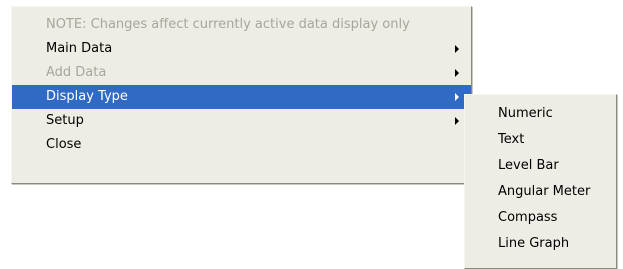 Image resolution: width=623 pixels, height=269 pixels. I want to click on menu-item-setup: Setup, so click(241, 121).